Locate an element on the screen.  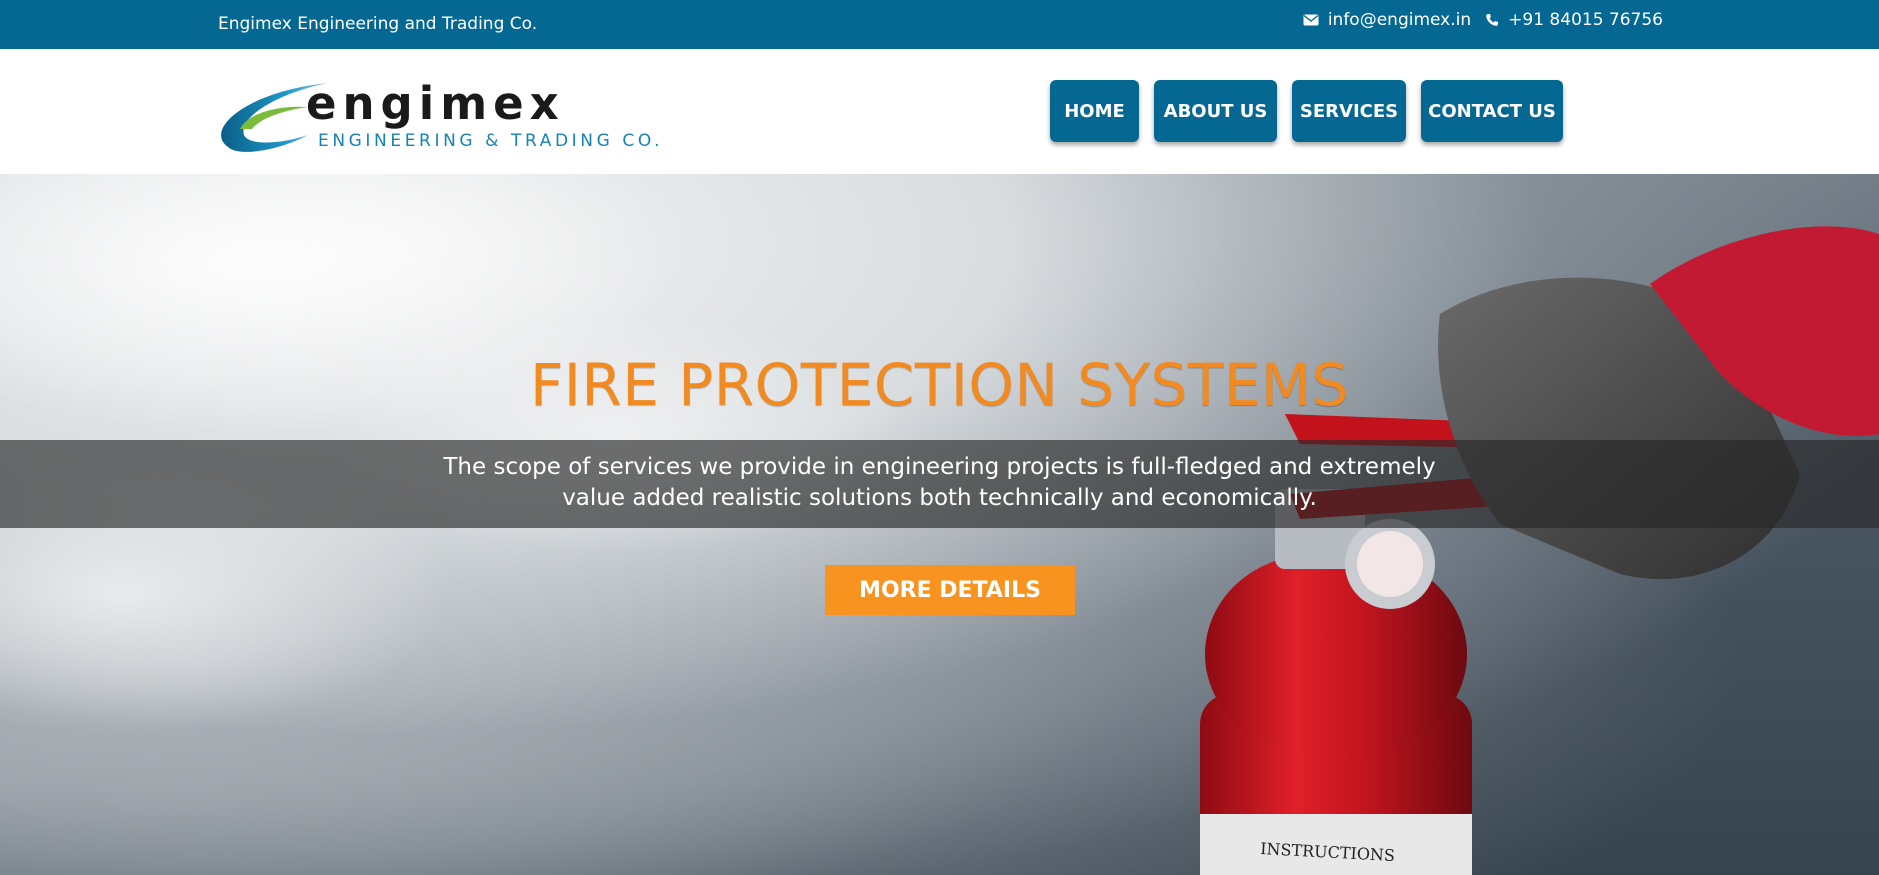
phone-link: +91 84015 76756 is located at coordinates (1574, 20).